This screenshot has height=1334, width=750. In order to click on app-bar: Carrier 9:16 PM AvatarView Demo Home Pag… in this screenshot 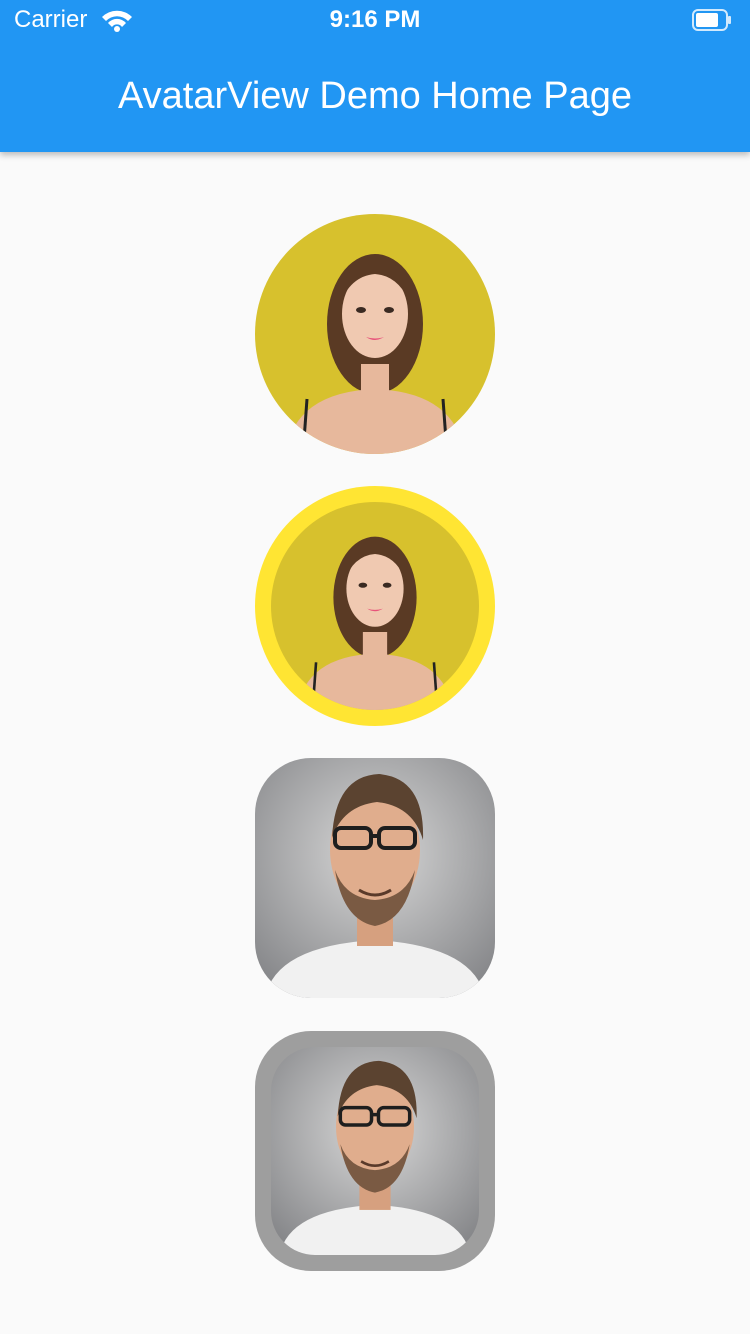, I will do `click(375, 76)`.